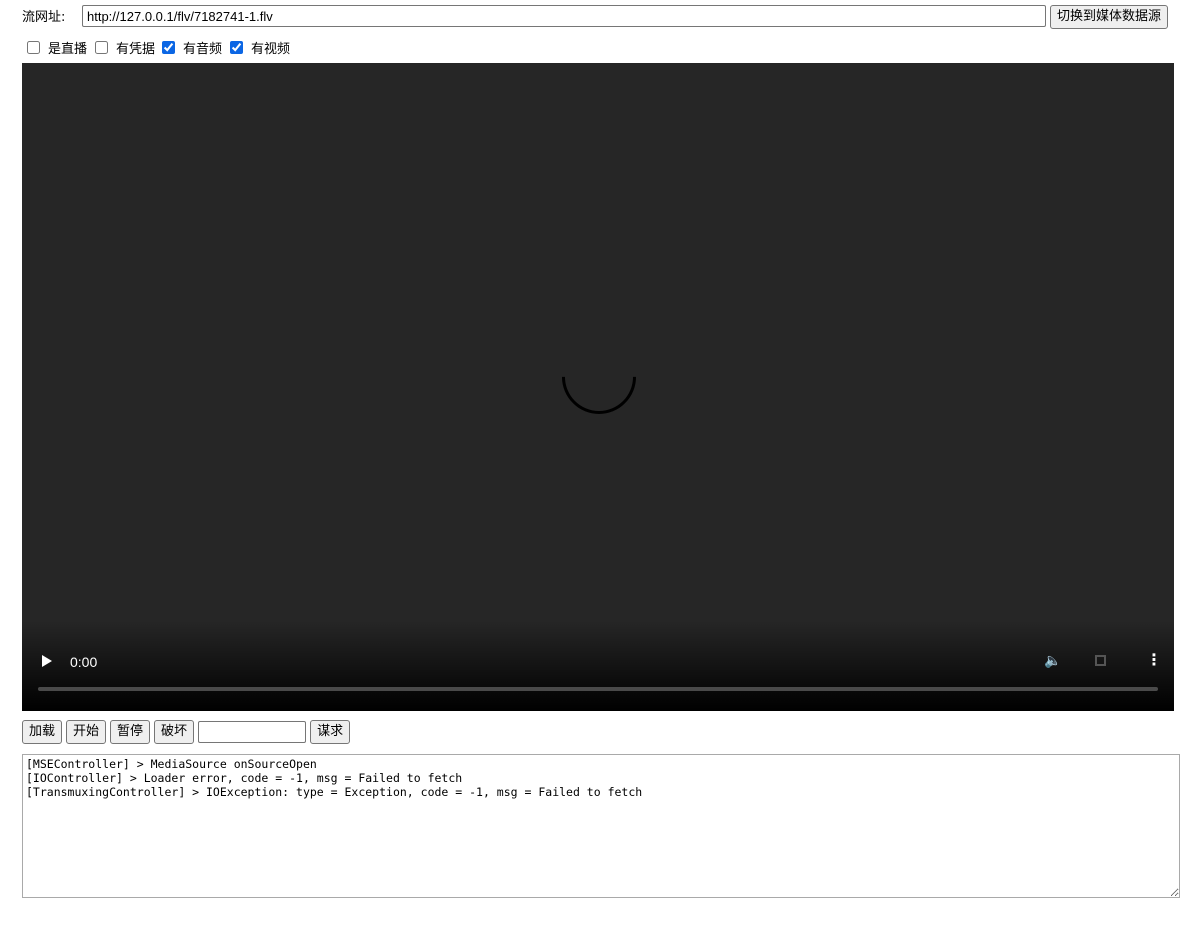  What do you see at coordinates (598, 689) in the screenshot?
I see `progress-bar` at bounding box center [598, 689].